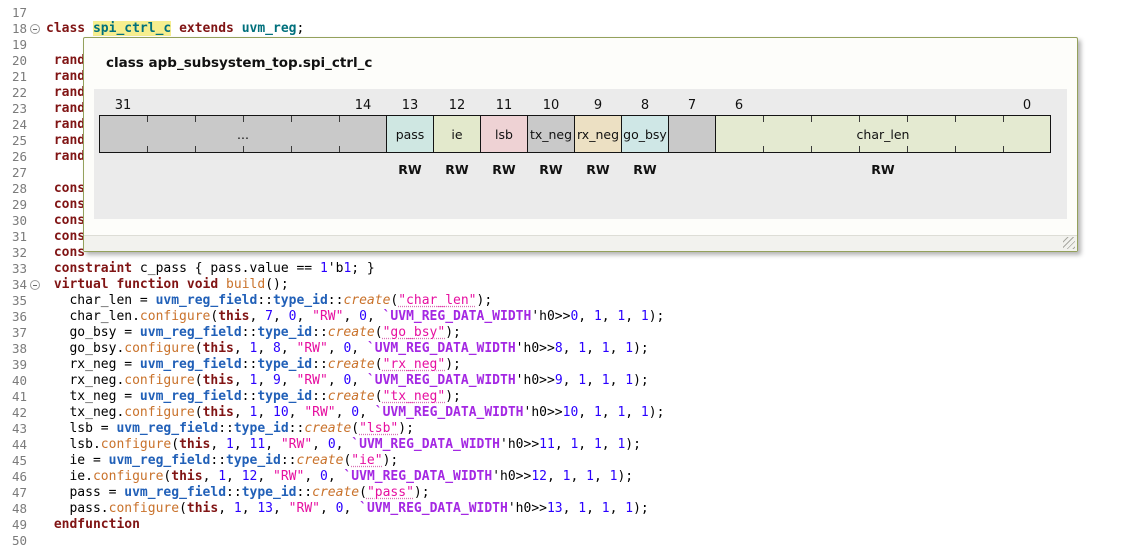 Image resolution: width=1142 pixels, height=546 pixels. What do you see at coordinates (19, 284) in the screenshot?
I see `line-number: 34` at bounding box center [19, 284].